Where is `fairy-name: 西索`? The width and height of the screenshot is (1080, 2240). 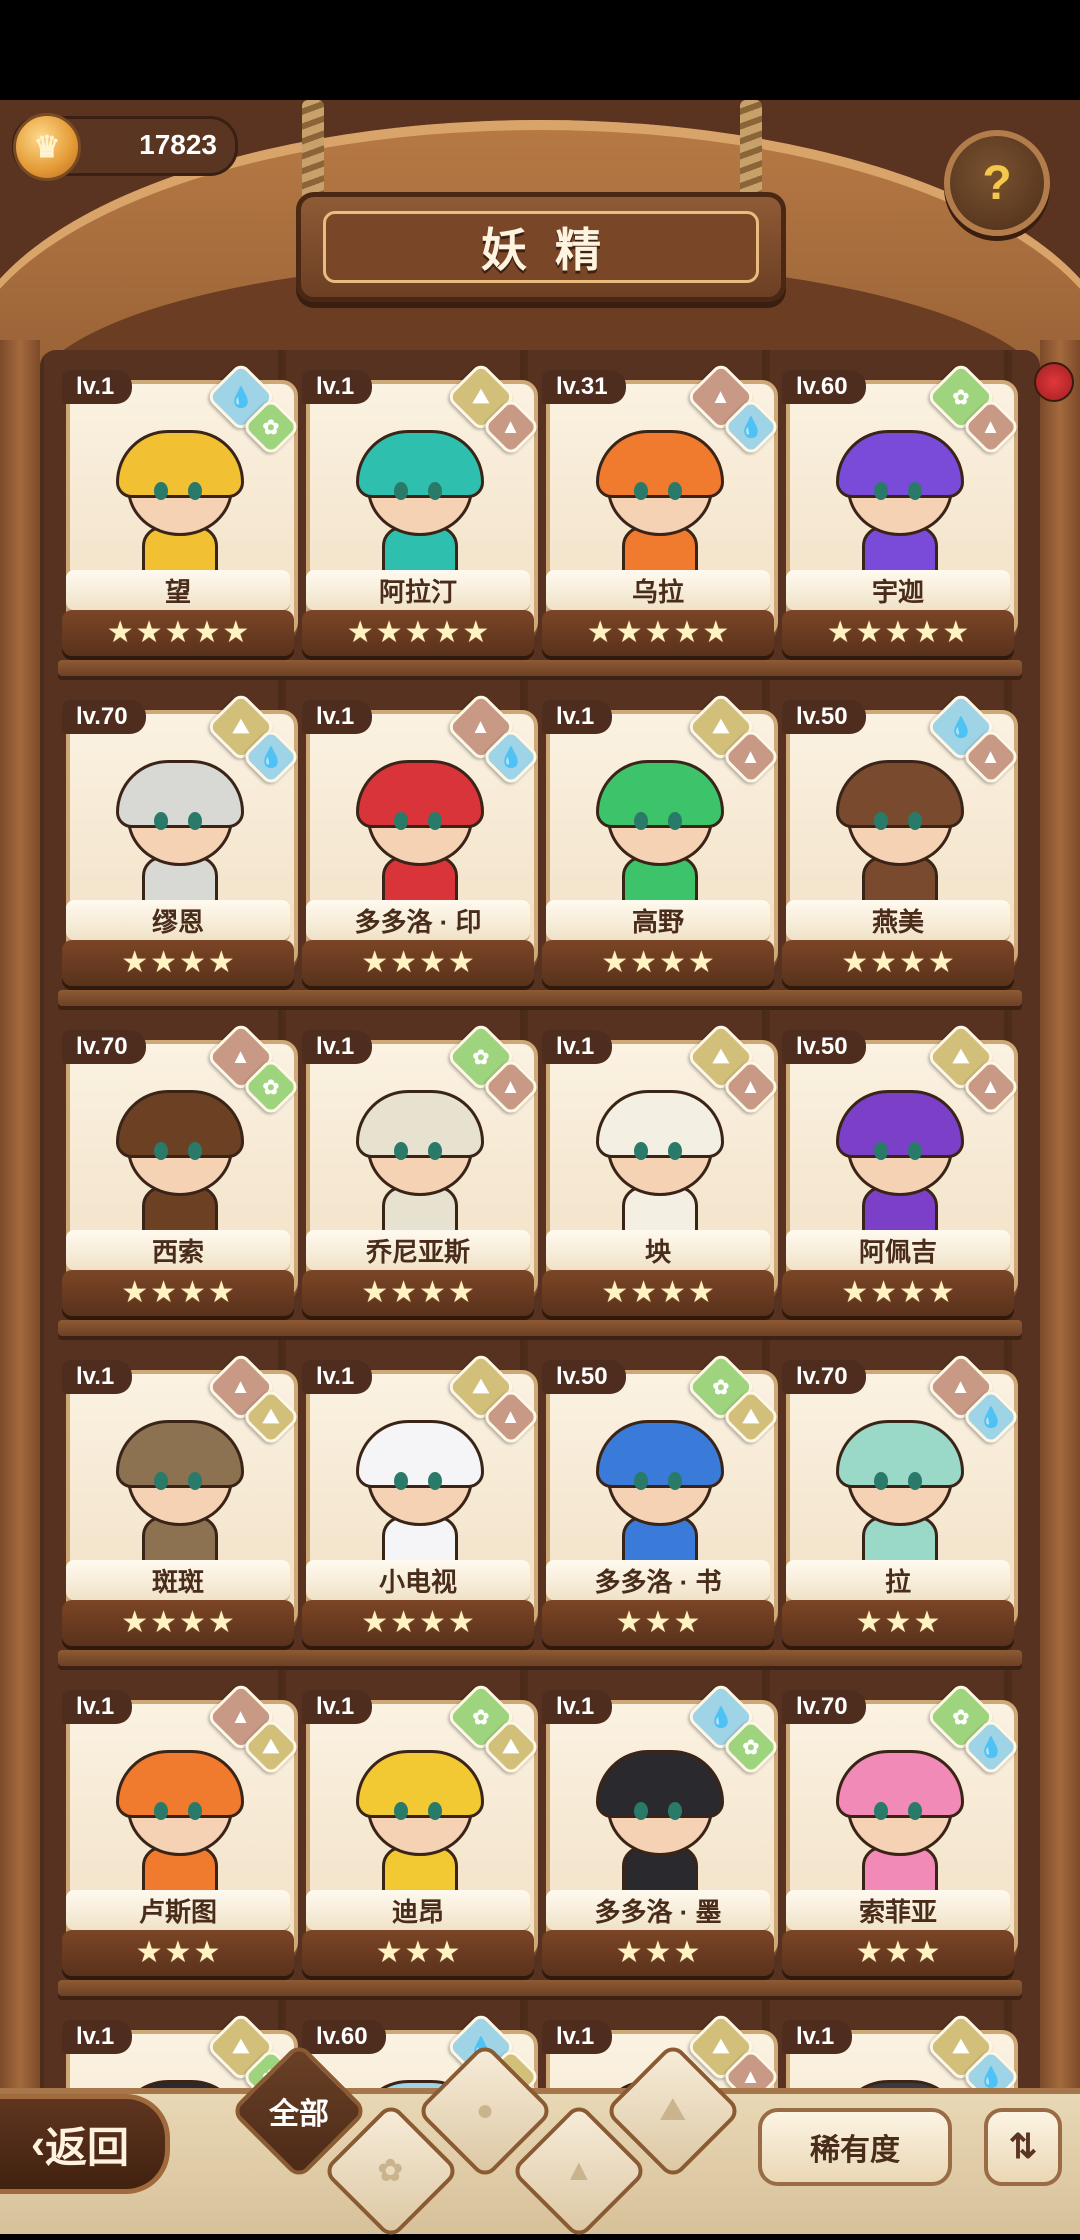
fairy-name: 西索 is located at coordinates (178, 1250).